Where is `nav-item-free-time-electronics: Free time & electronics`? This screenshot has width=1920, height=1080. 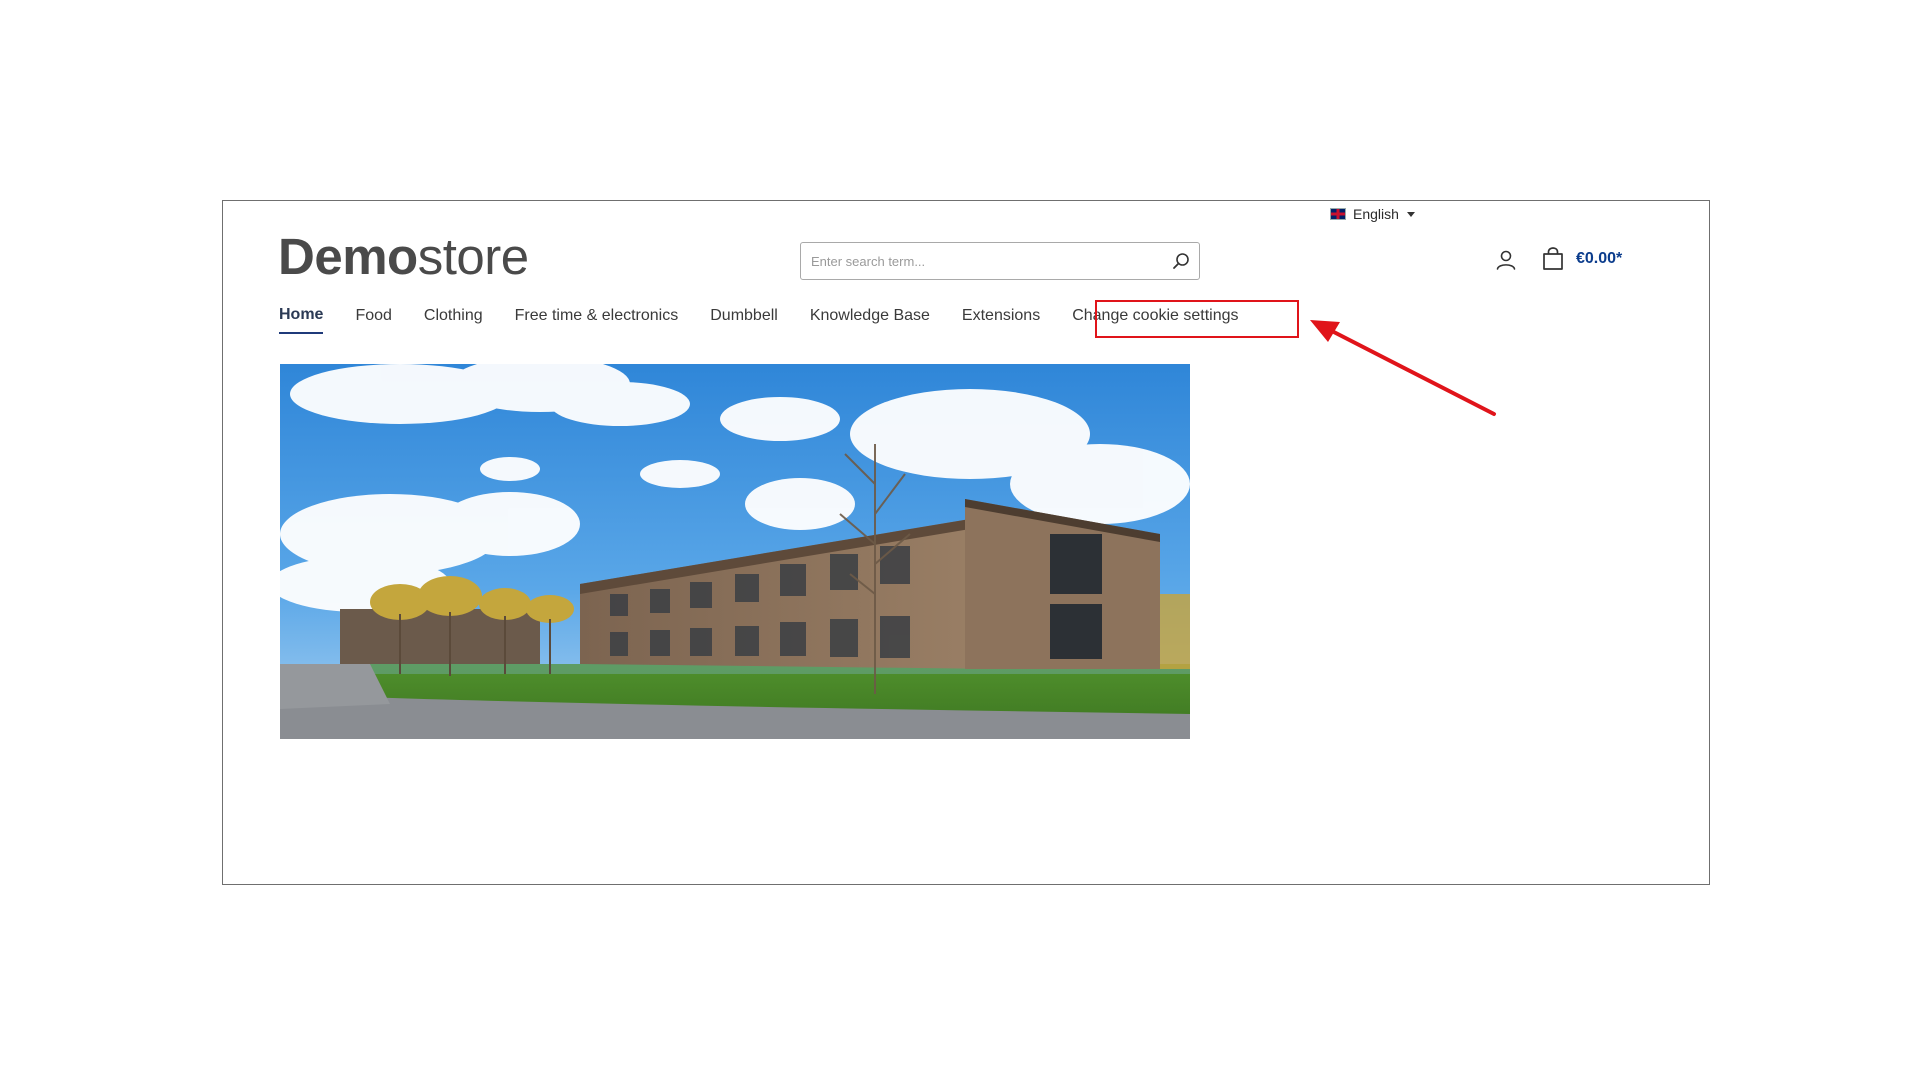
nav-item-free-time-electronics: Free time & electronics is located at coordinates (597, 320).